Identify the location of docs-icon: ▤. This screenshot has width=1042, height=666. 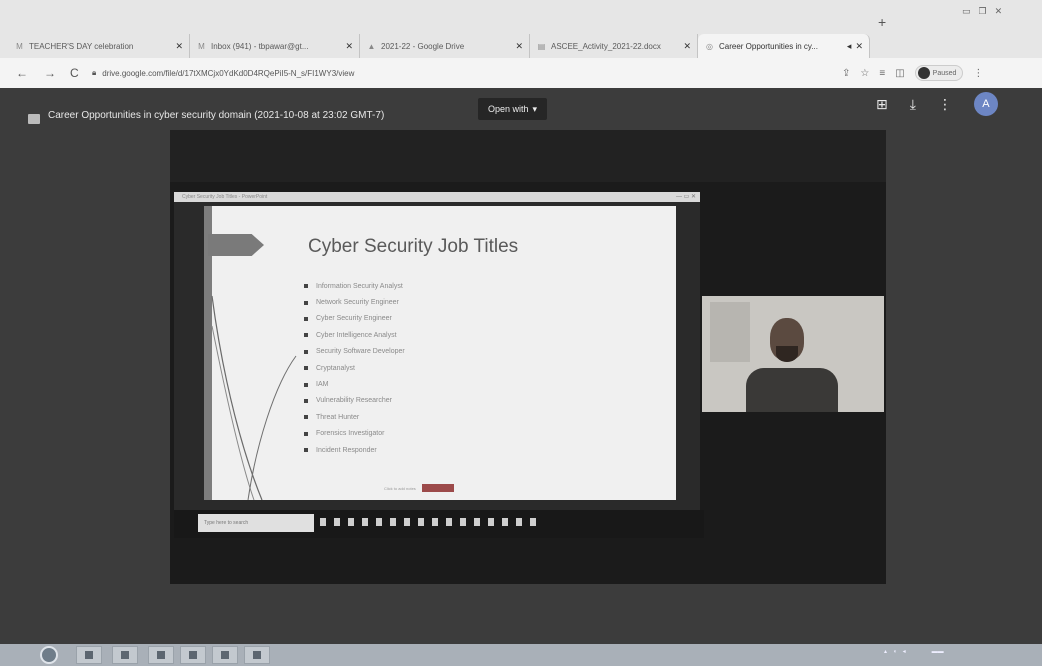
(541, 46).